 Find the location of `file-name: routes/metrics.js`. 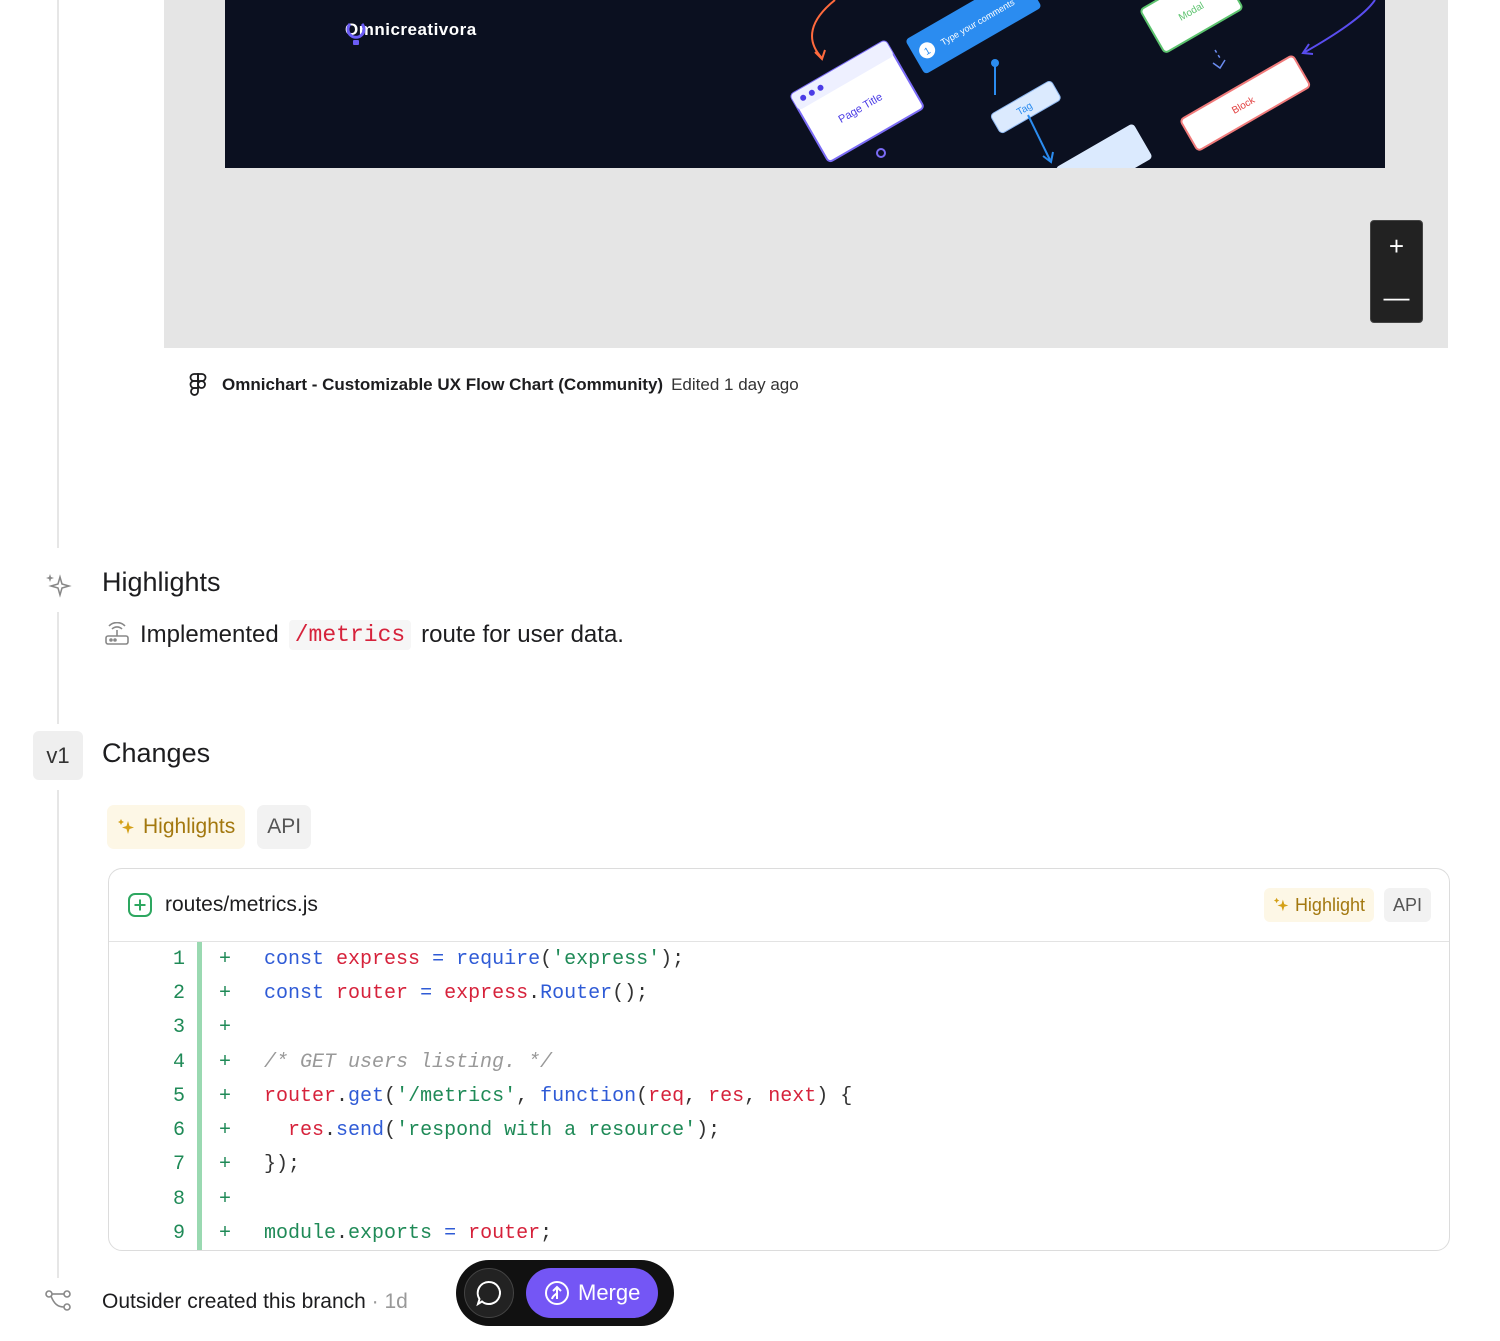

file-name: routes/metrics.js is located at coordinates (241, 905).